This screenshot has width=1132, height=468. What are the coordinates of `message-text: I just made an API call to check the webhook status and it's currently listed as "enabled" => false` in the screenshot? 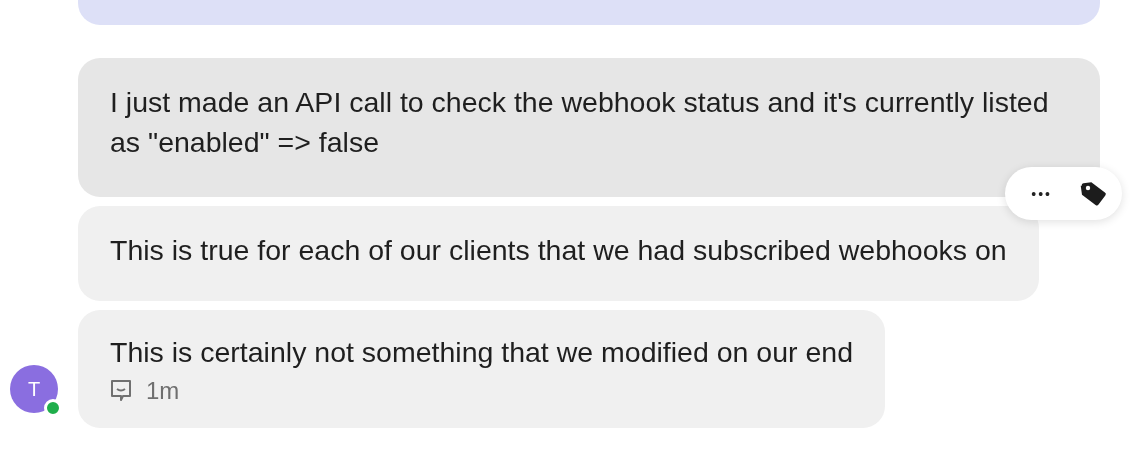 It's located at (580, 122).